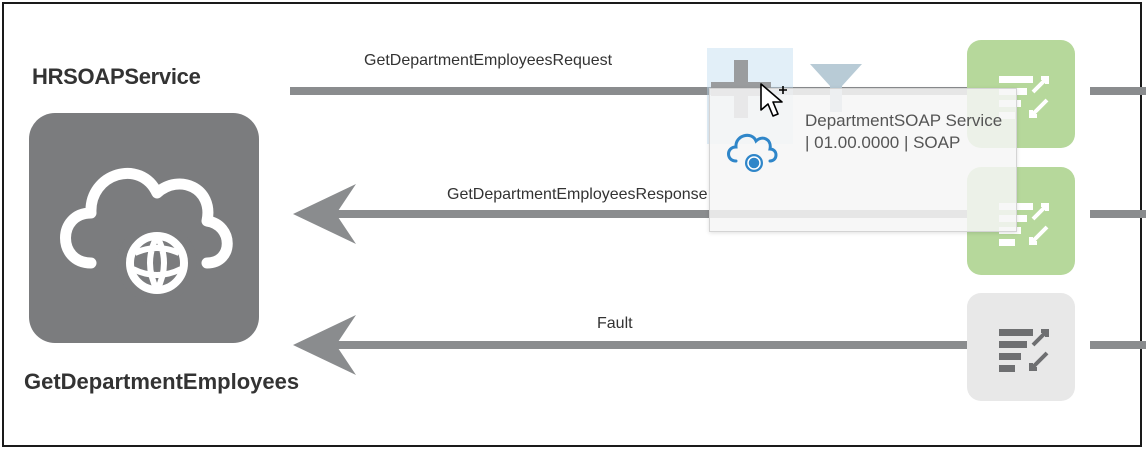  Describe the element at coordinates (773, 100) in the screenshot. I see `add-cursor-icon` at that location.